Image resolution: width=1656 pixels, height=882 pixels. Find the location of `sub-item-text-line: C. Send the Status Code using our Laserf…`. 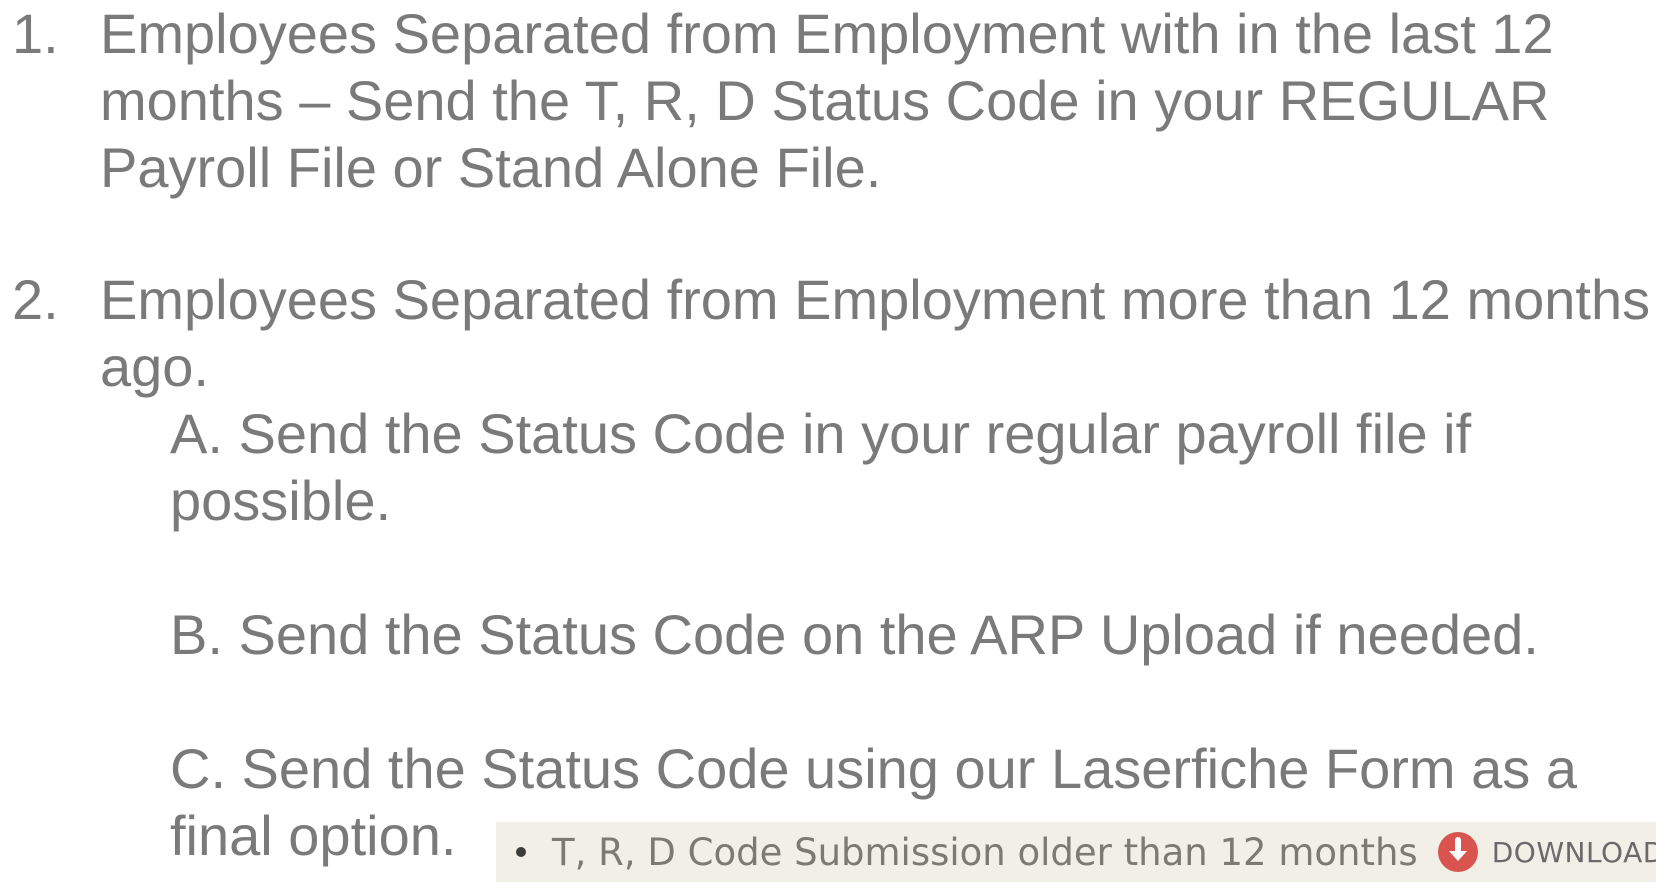

sub-item-text-line: C. Send the Status Code using our Laserf… is located at coordinates (873, 768).